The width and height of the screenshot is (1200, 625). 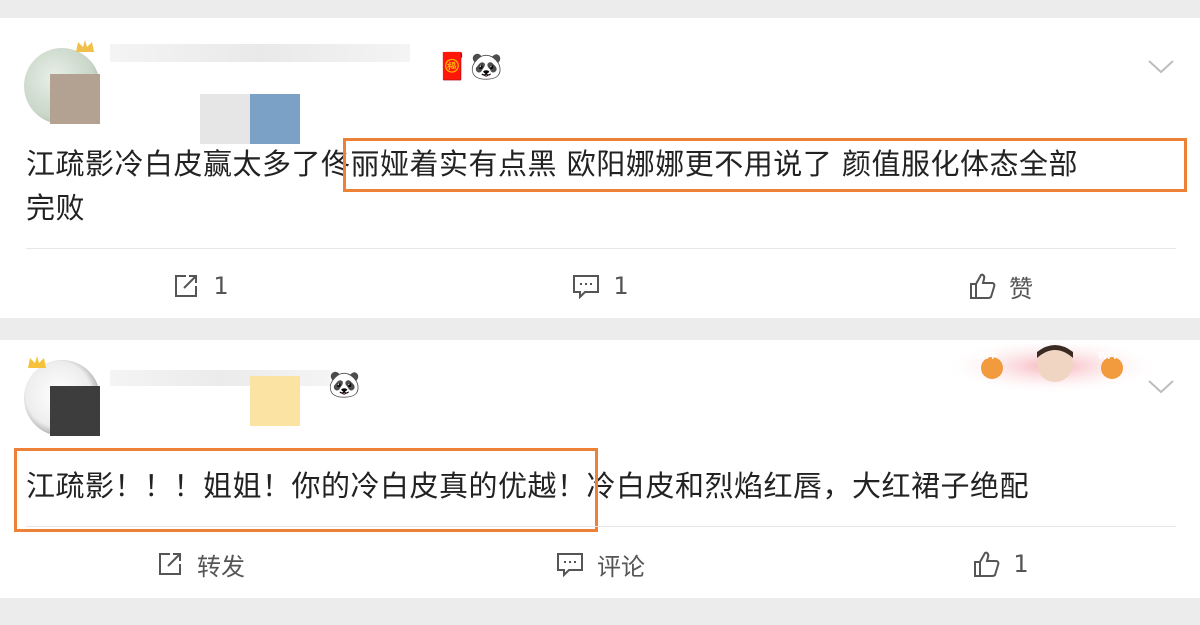 I want to click on repost-button: 1, so click(x=200, y=286).